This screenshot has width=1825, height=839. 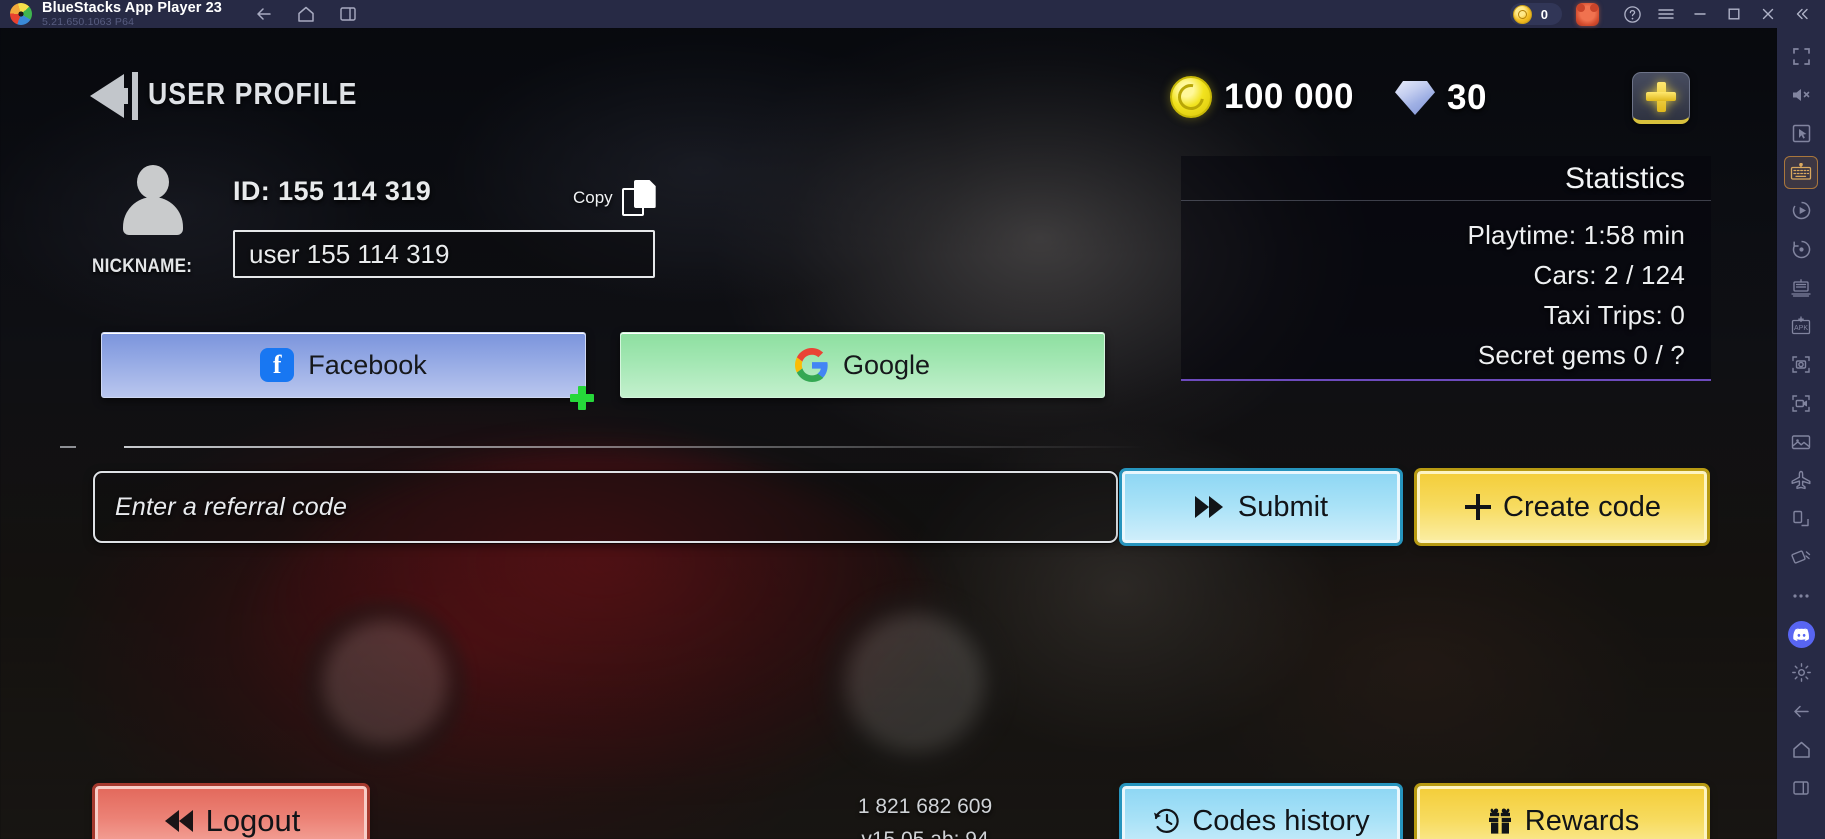 I want to click on cursor-plus-icon, so click(x=582, y=398).